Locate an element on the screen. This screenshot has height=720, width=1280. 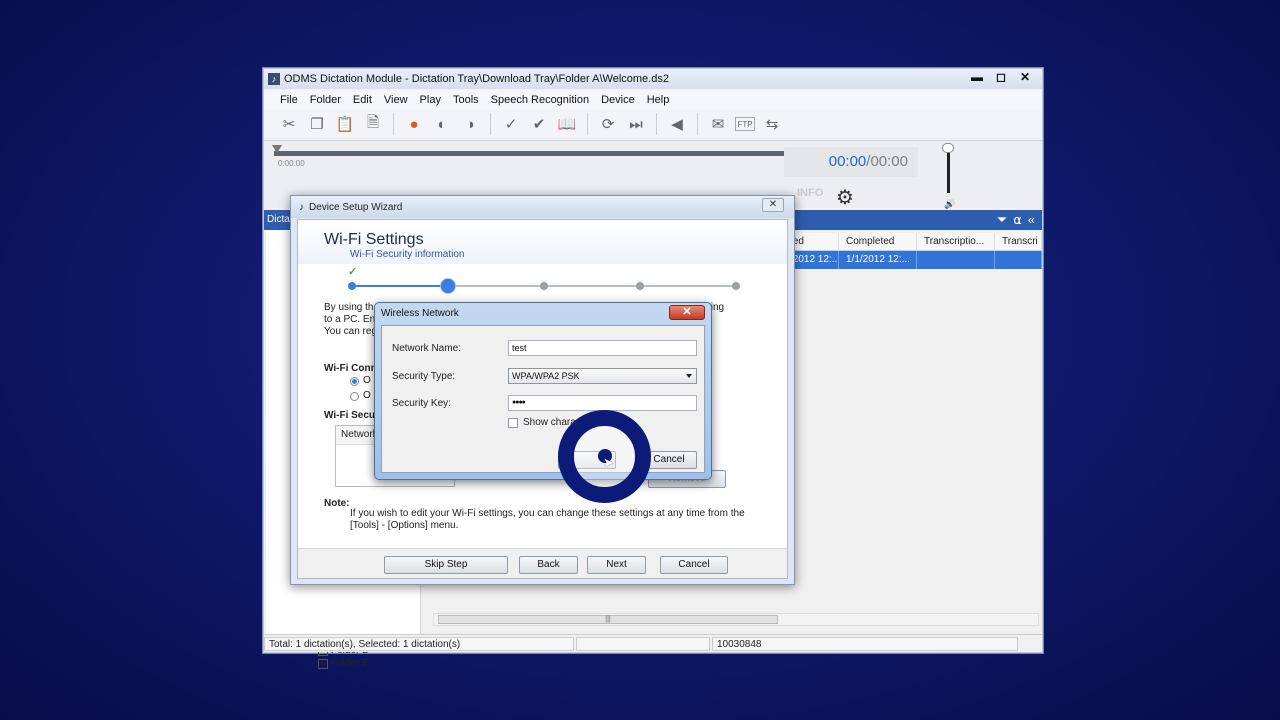
play-next-icon: ⏭ is located at coordinates (636, 124).